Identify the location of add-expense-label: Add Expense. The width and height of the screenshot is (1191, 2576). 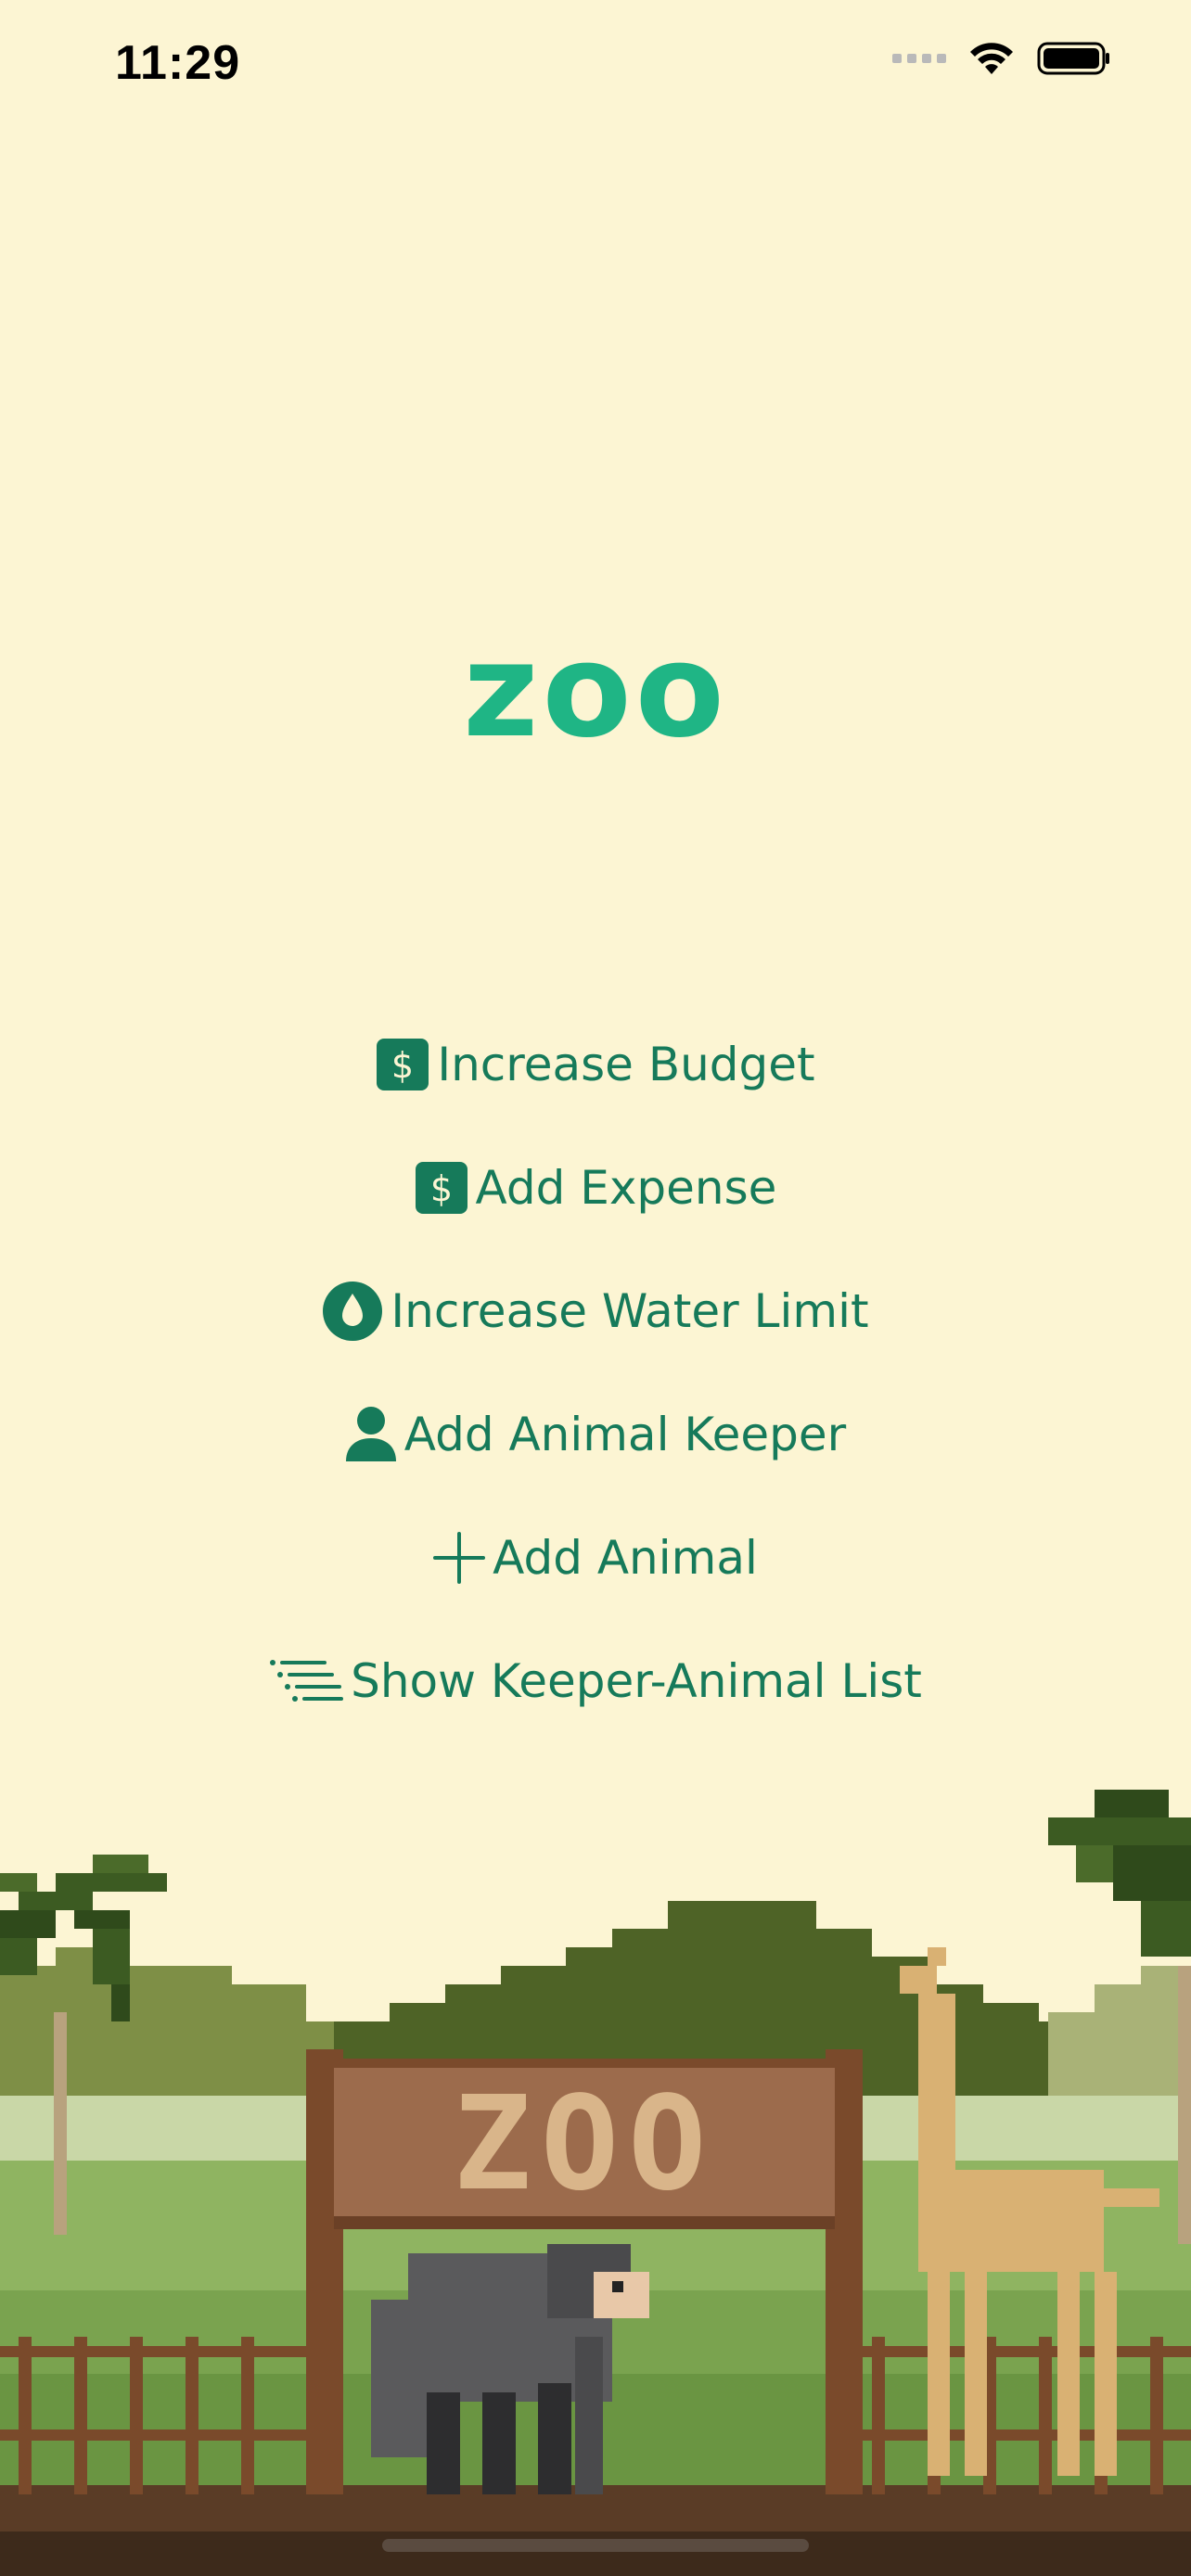
(626, 1188).